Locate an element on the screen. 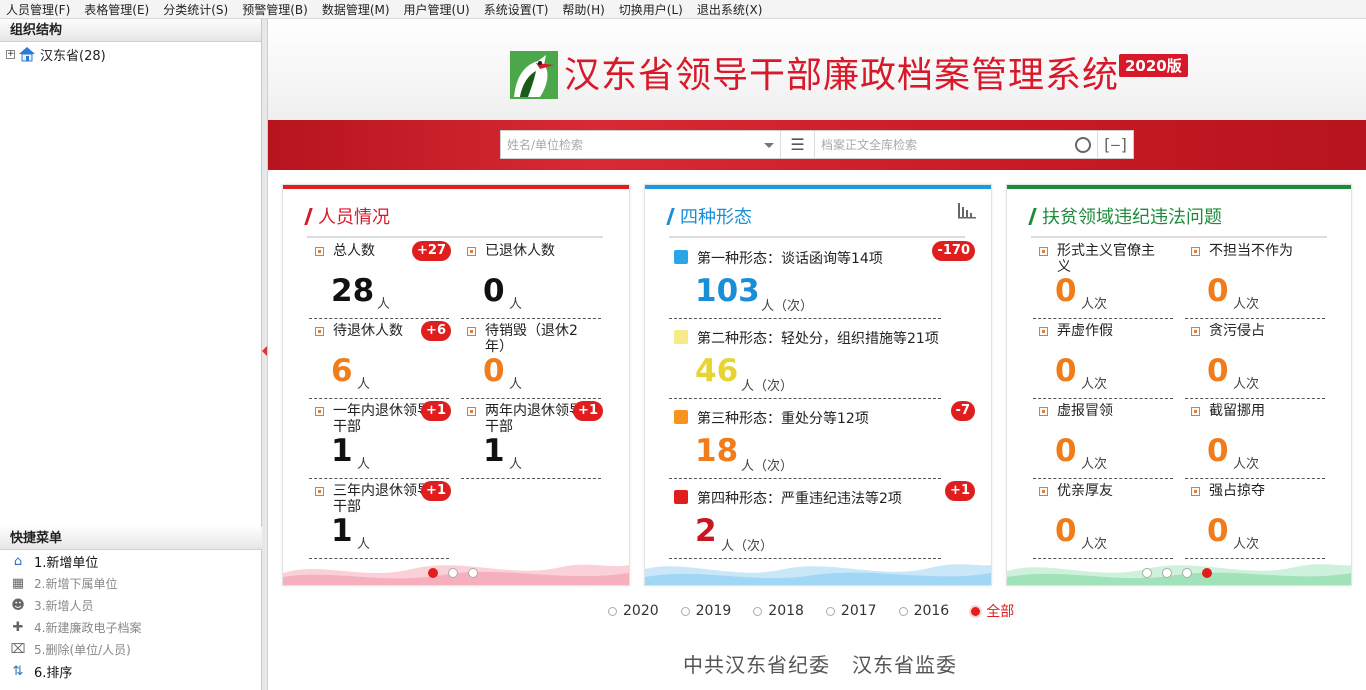 The image size is (1366, 690). stat-cell: 一年内退休领导干部 1 人 +1 is located at coordinates (379, 439).